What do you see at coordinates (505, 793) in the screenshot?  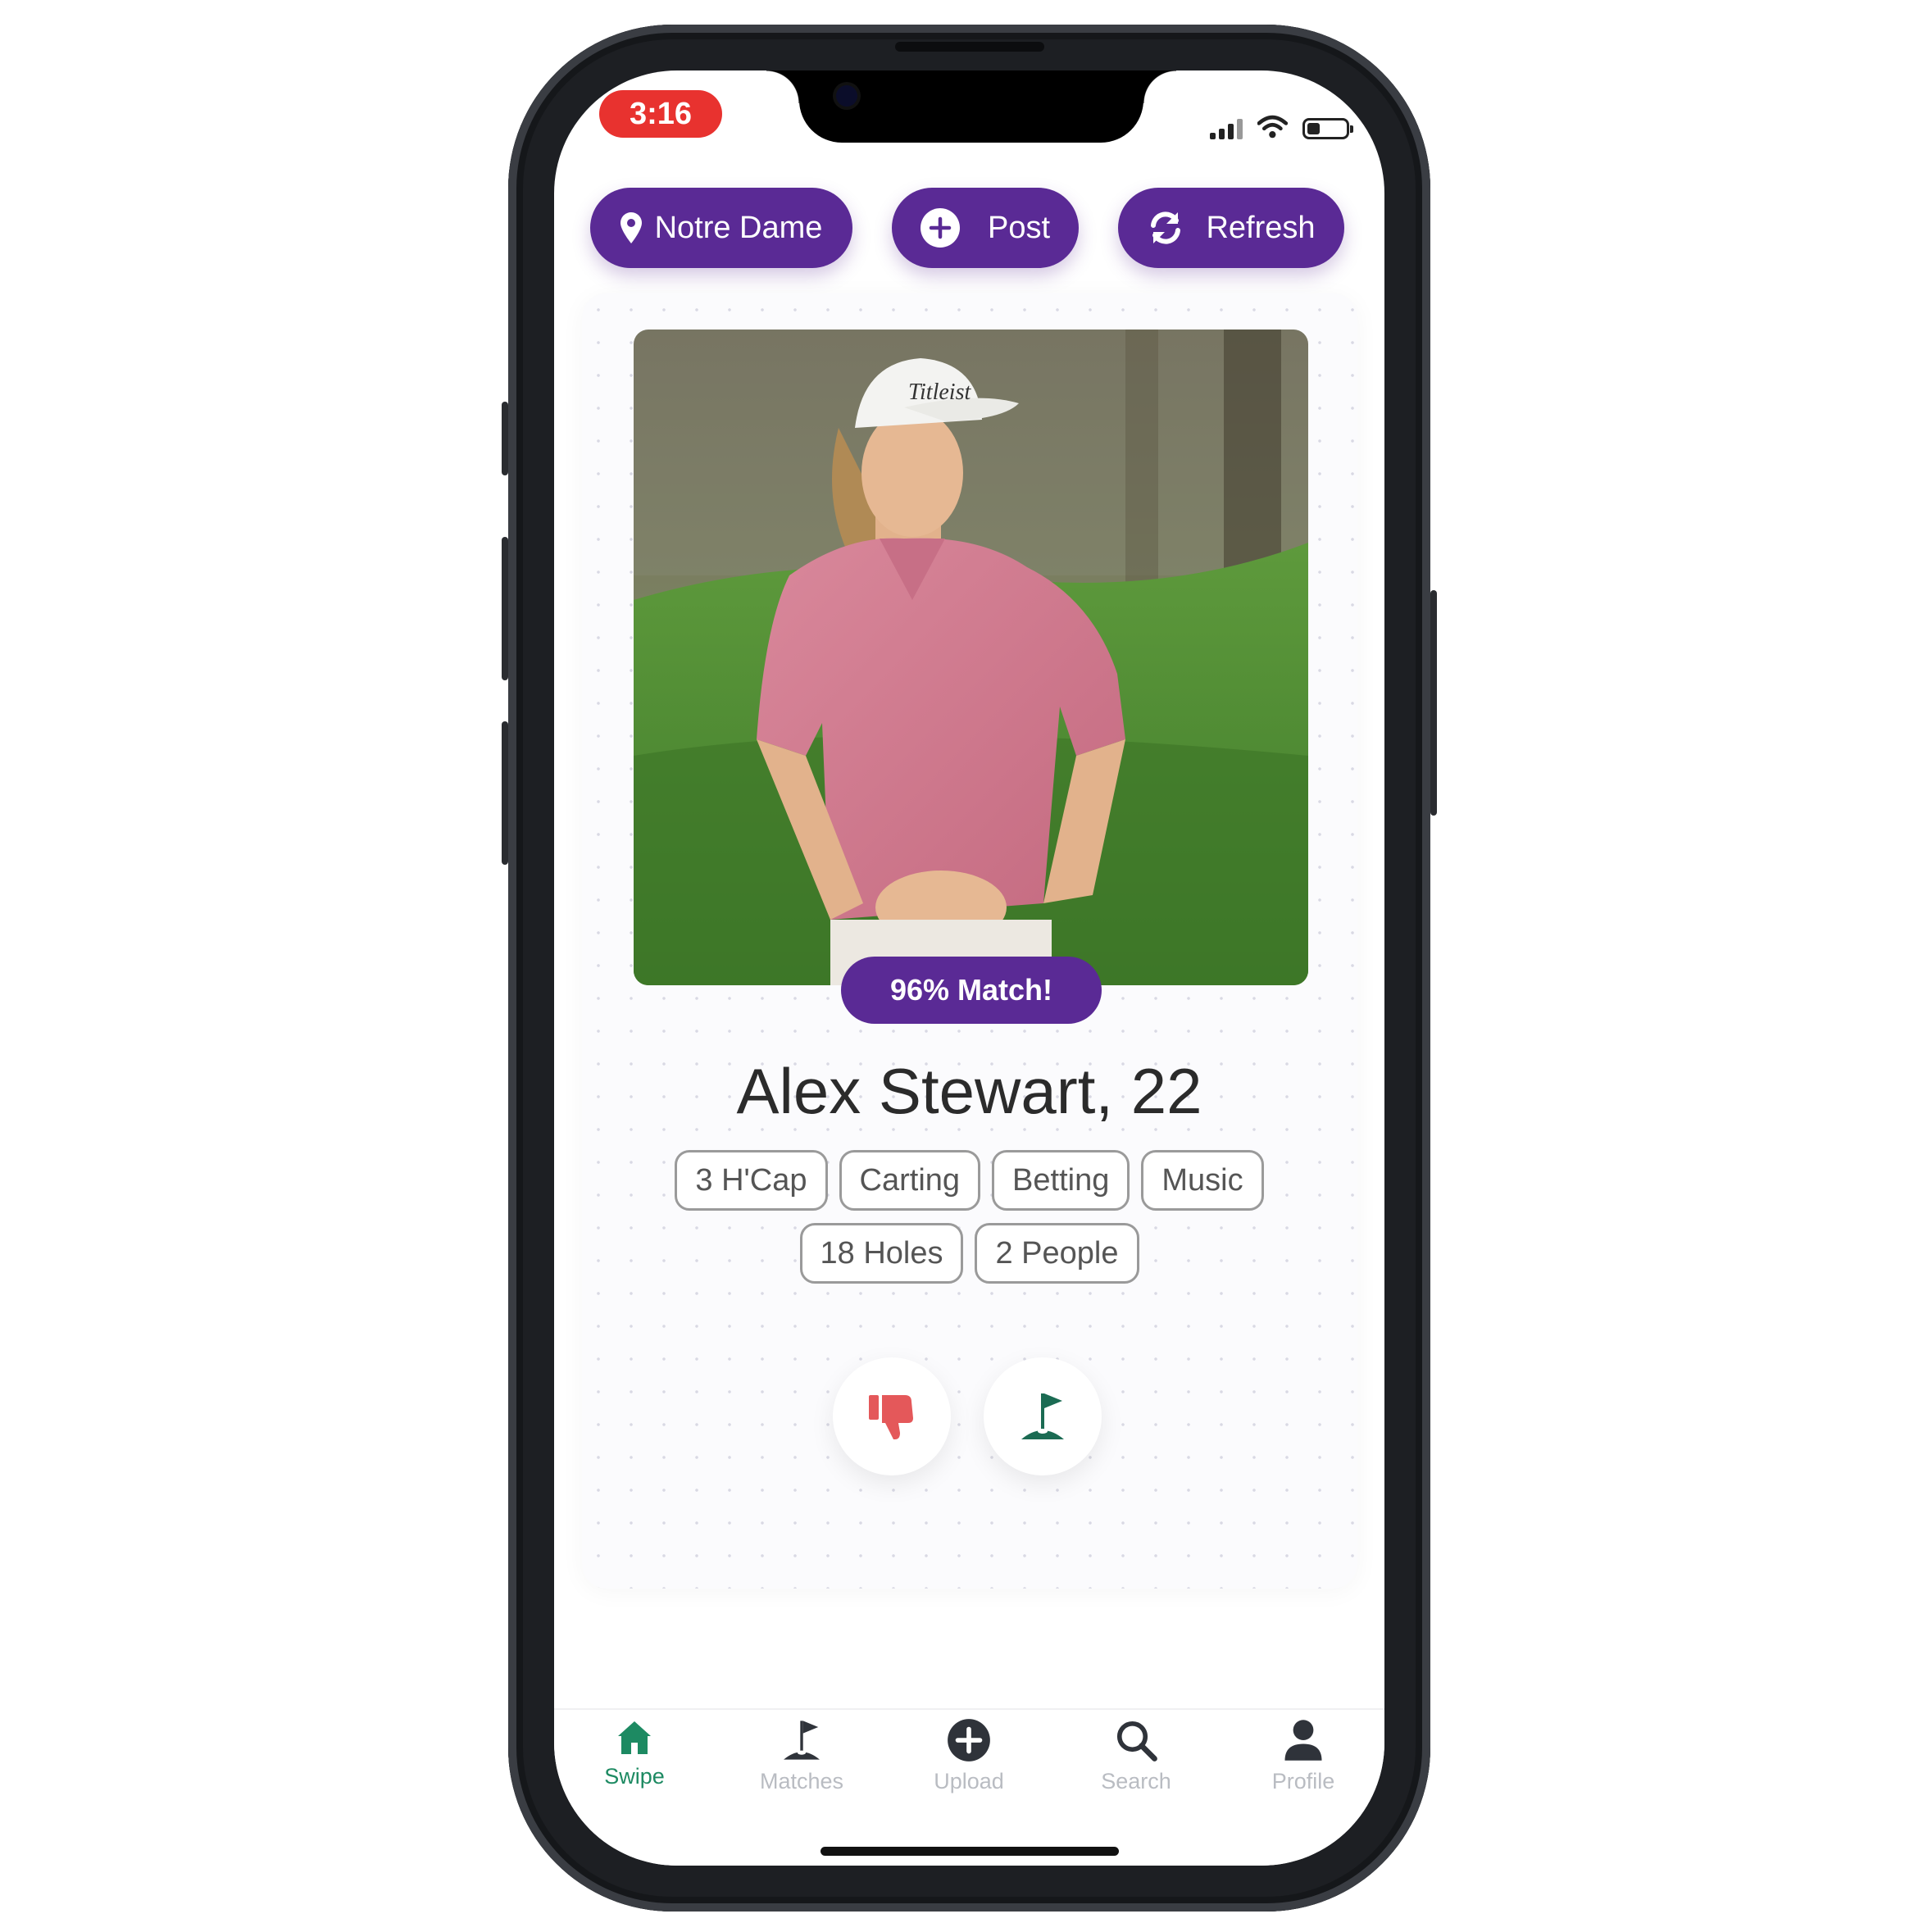 I see `volume-down-button` at bounding box center [505, 793].